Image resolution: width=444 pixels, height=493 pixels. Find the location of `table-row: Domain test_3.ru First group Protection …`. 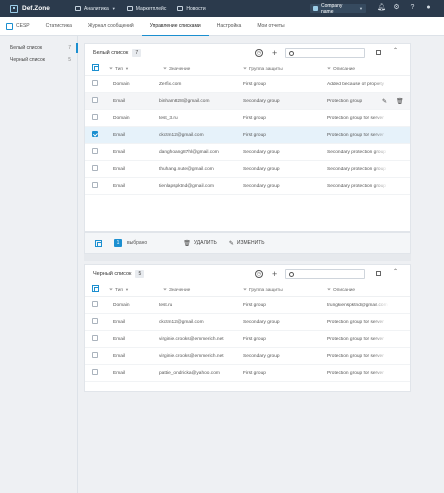

table-row: Domain test_3.ru First group Protection … is located at coordinates (247, 118).